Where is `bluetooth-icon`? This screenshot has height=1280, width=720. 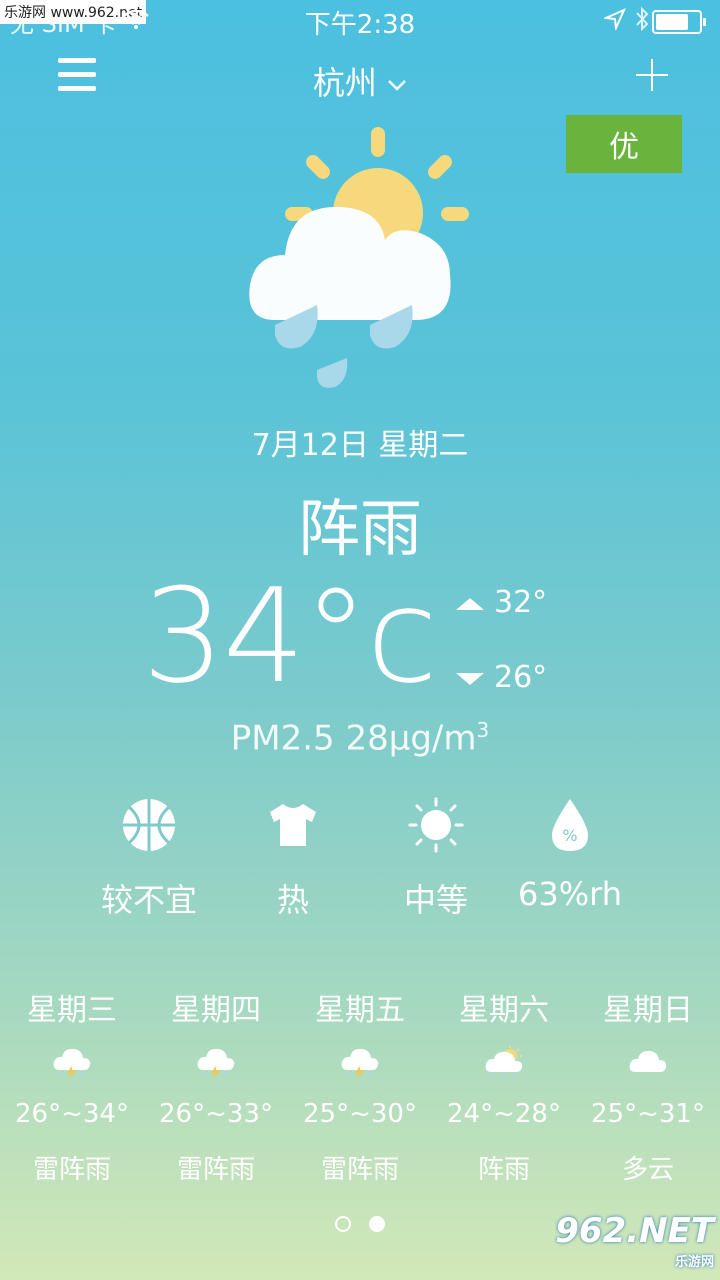
bluetooth-icon is located at coordinates (642, 19).